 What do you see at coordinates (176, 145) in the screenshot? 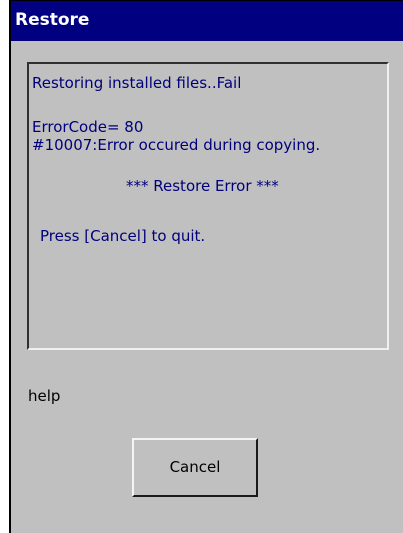
I see `log-line-error-message: #10007:Error occured during copying.` at bounding box center [176, 145].